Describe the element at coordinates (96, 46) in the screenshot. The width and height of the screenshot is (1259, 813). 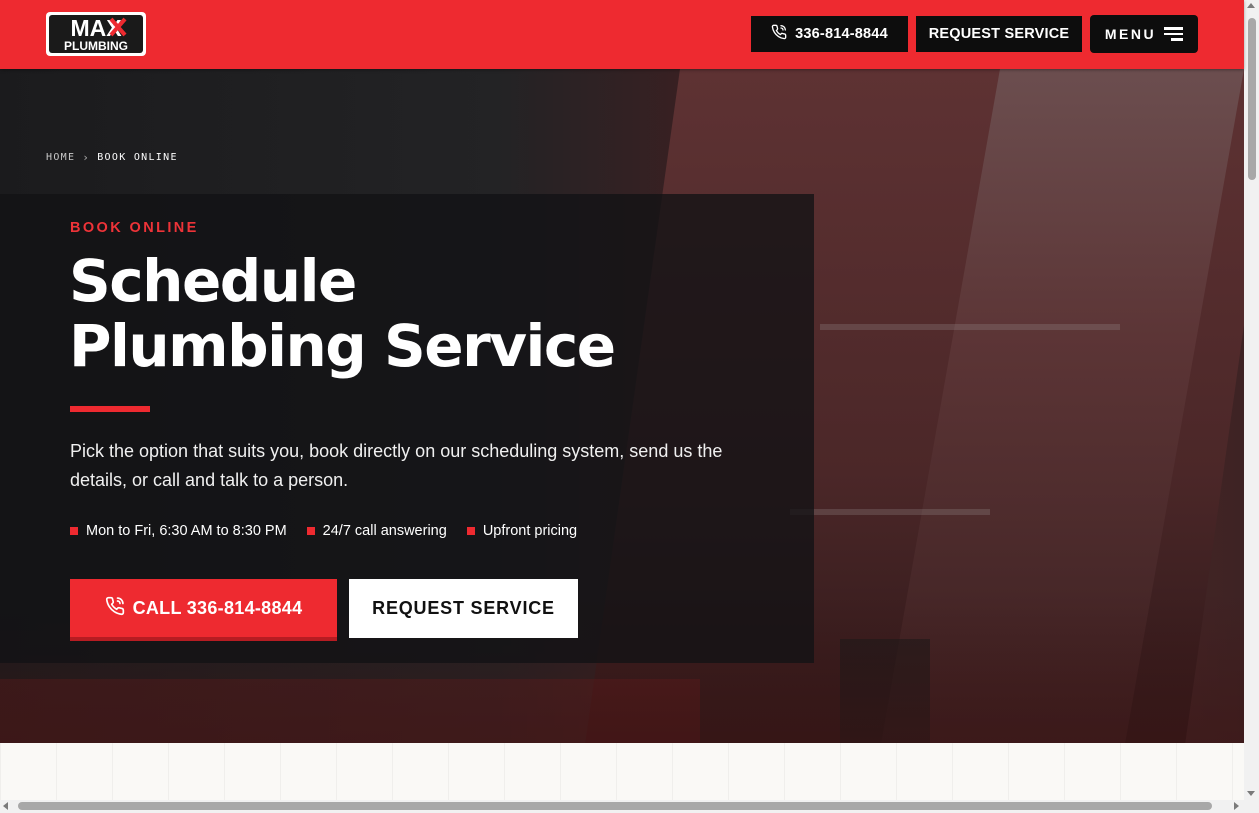
I see `logo-text-plumbing: PLUMBING` at that location.